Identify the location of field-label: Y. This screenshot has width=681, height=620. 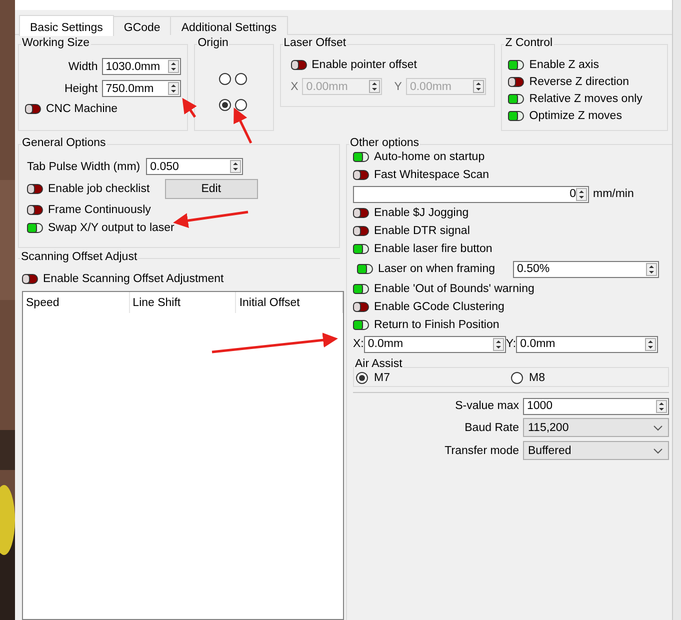
(398, 86).